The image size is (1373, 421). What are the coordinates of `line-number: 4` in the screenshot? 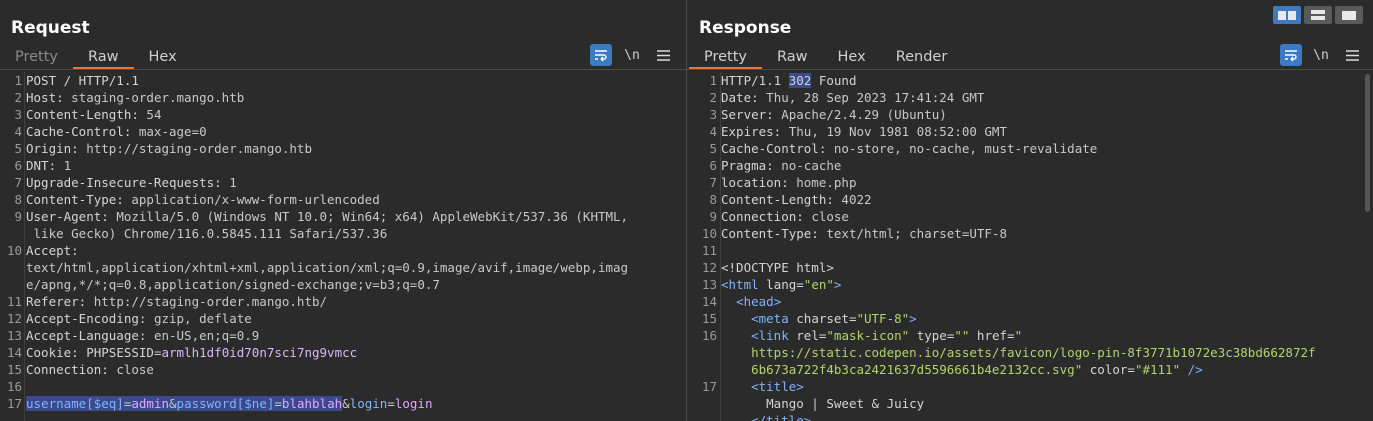 It's located at (18, 131).